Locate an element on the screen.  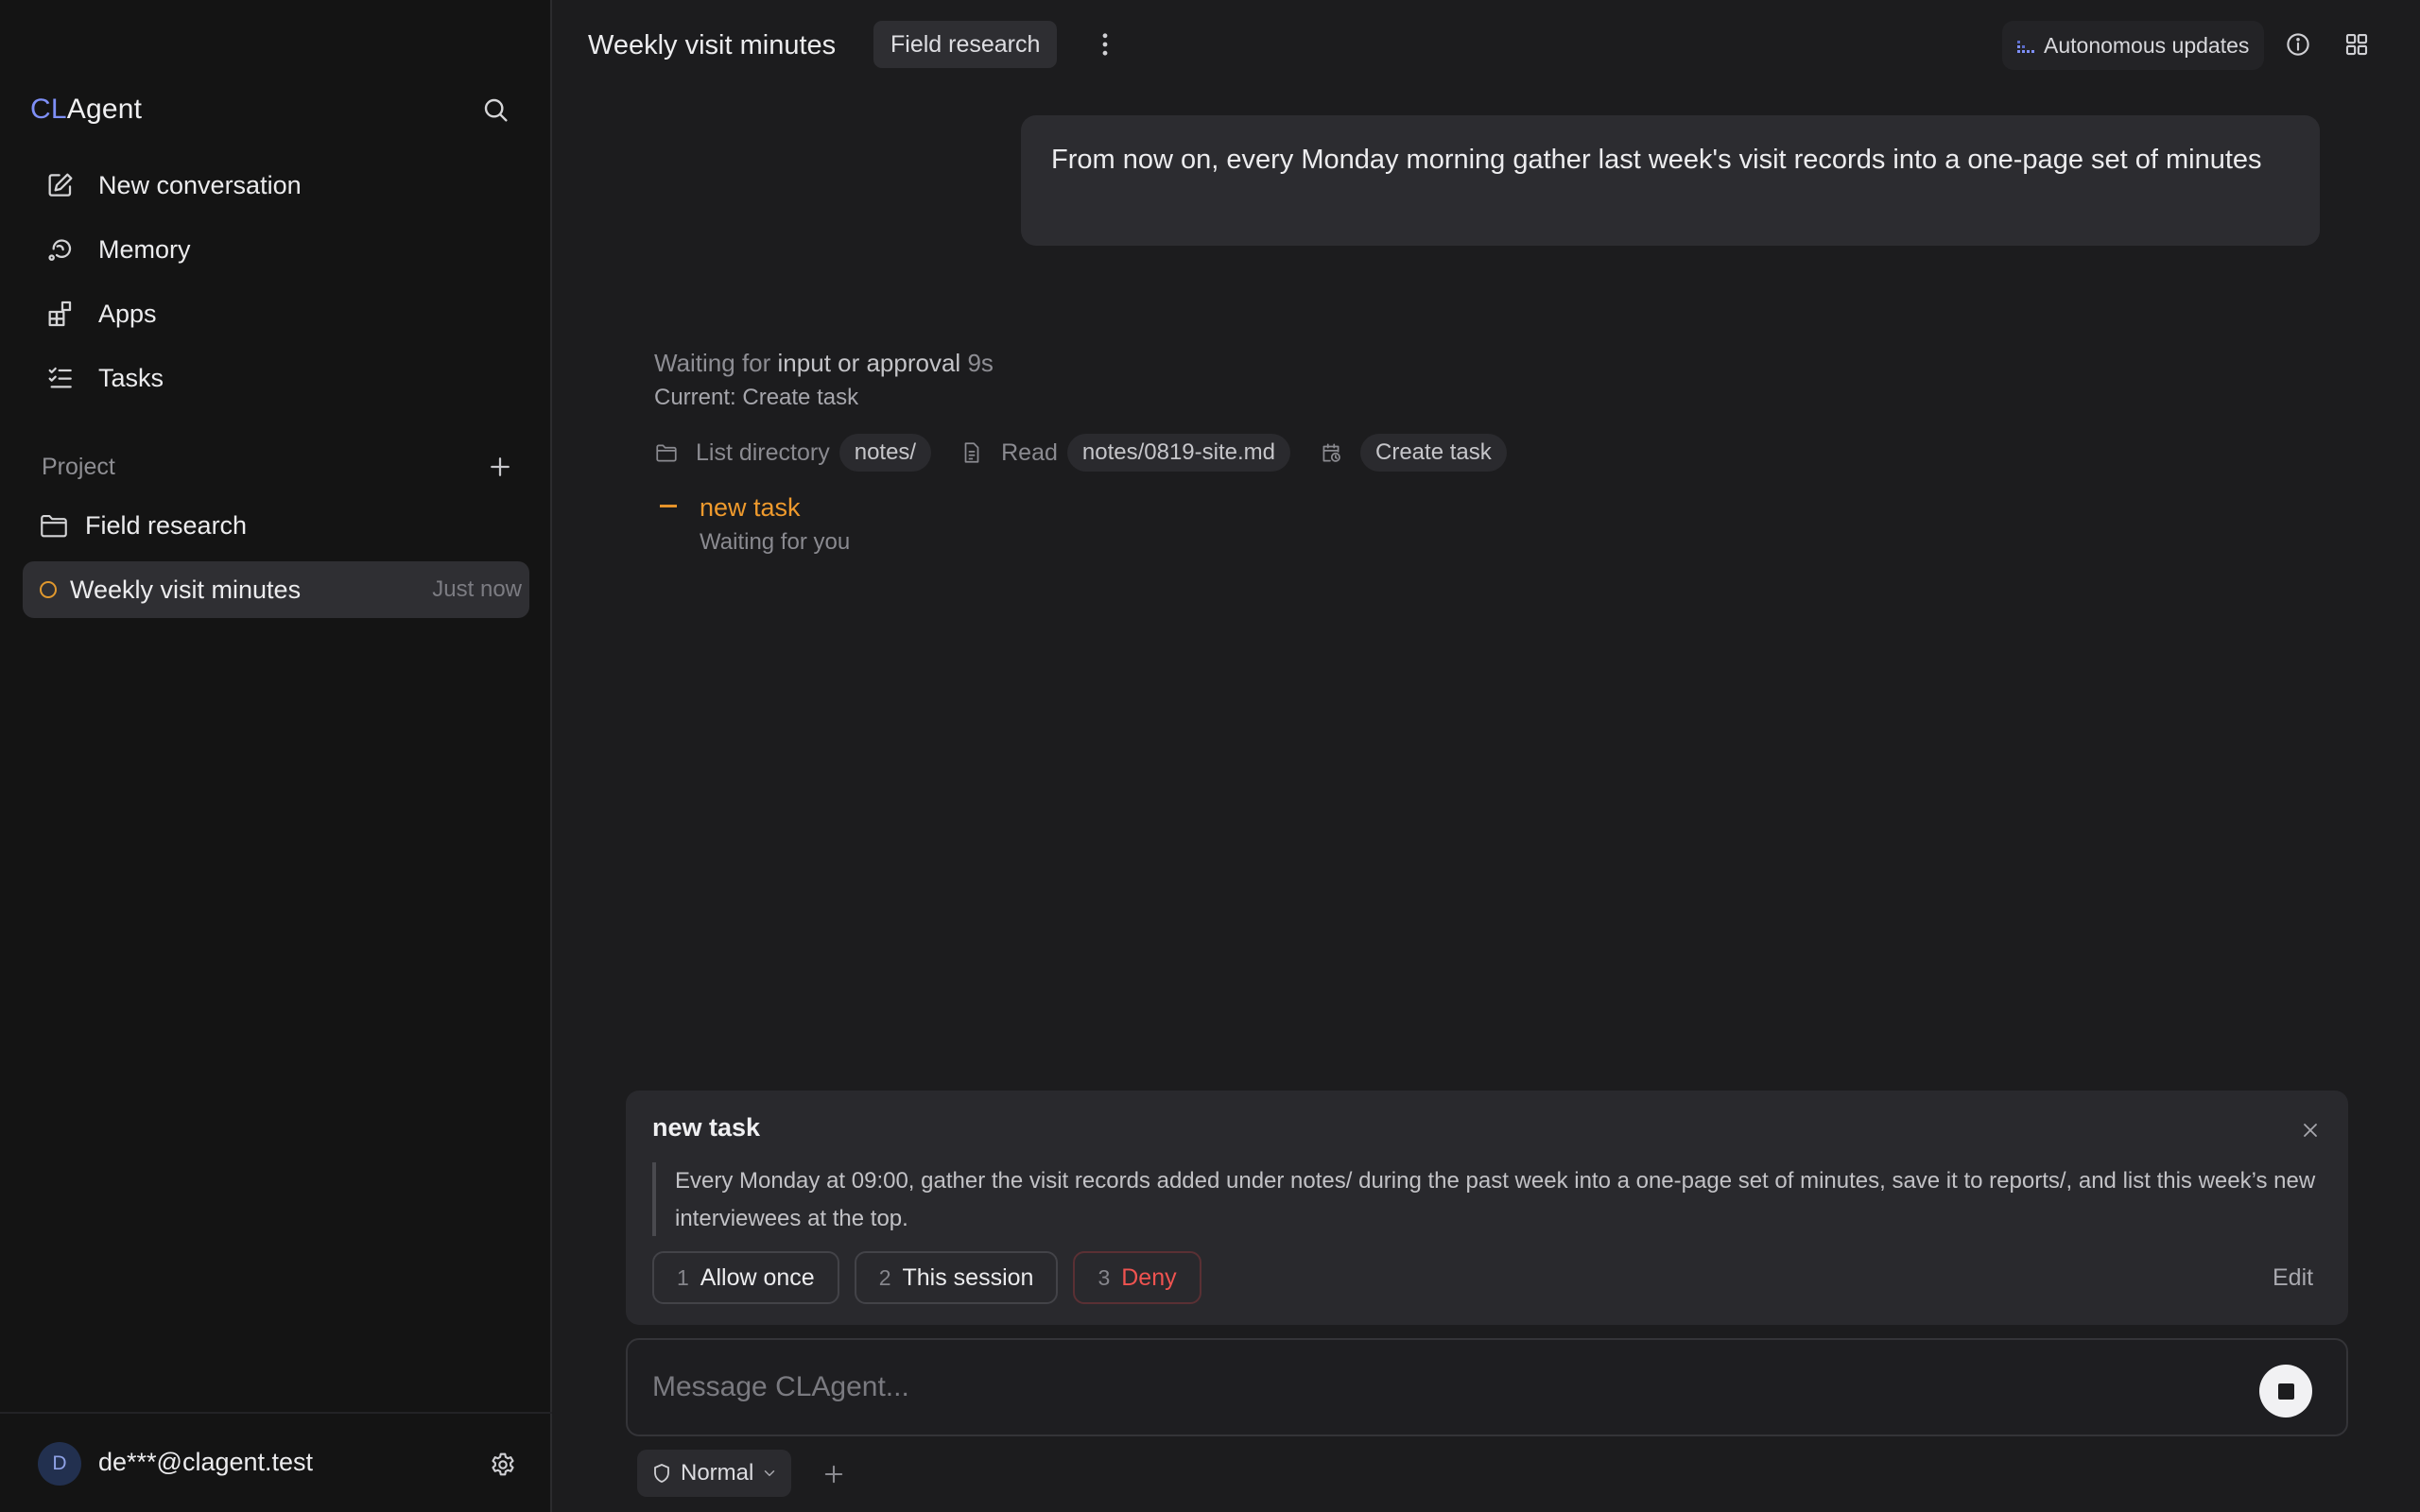
sidebar-item-memory: Memory is located at coordinates (276, 249).